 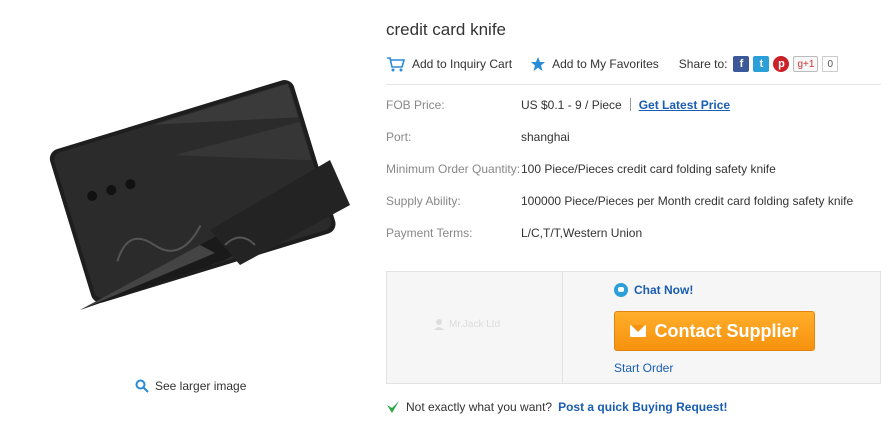 What do you see at coordinates (761, 64) in the screenshot?
I see `twitter-icon: t` at bounding box center [761, 64].